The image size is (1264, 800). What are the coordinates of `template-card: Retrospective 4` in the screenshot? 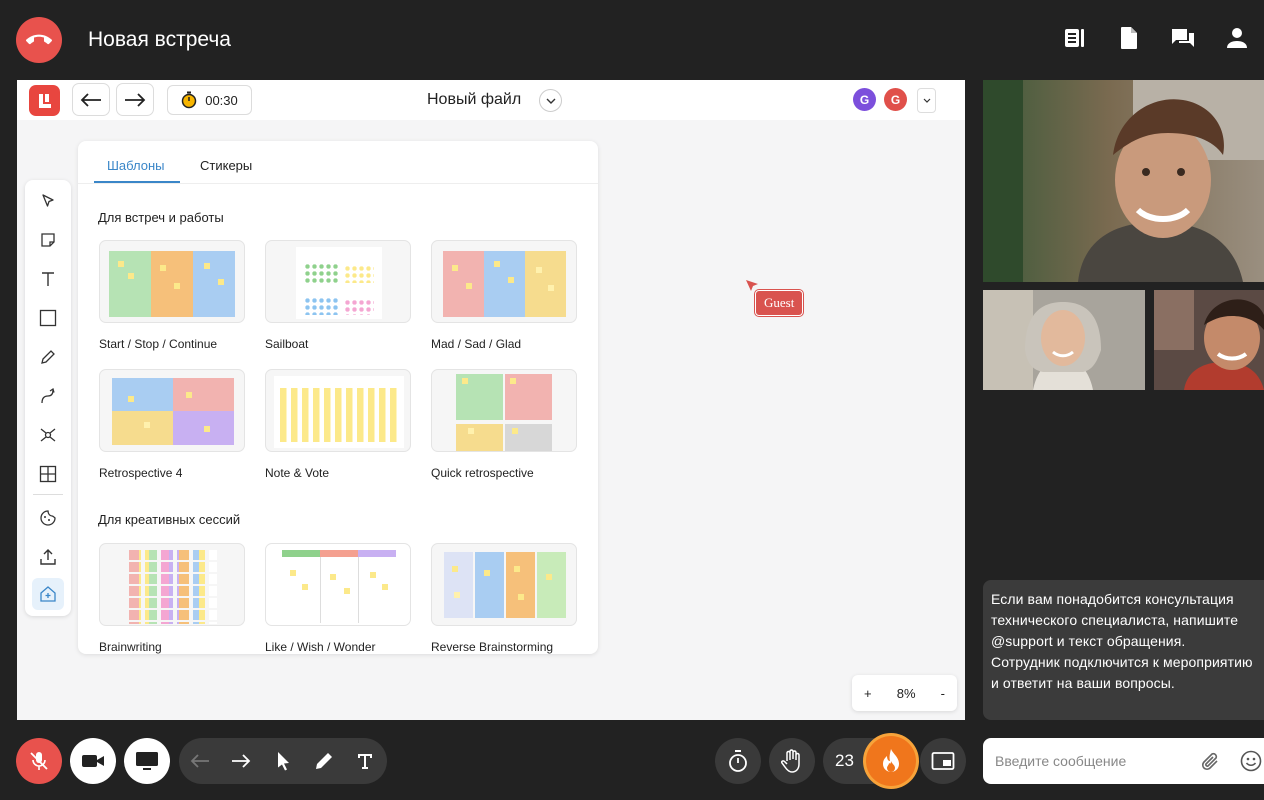 It's located at (172, 424).